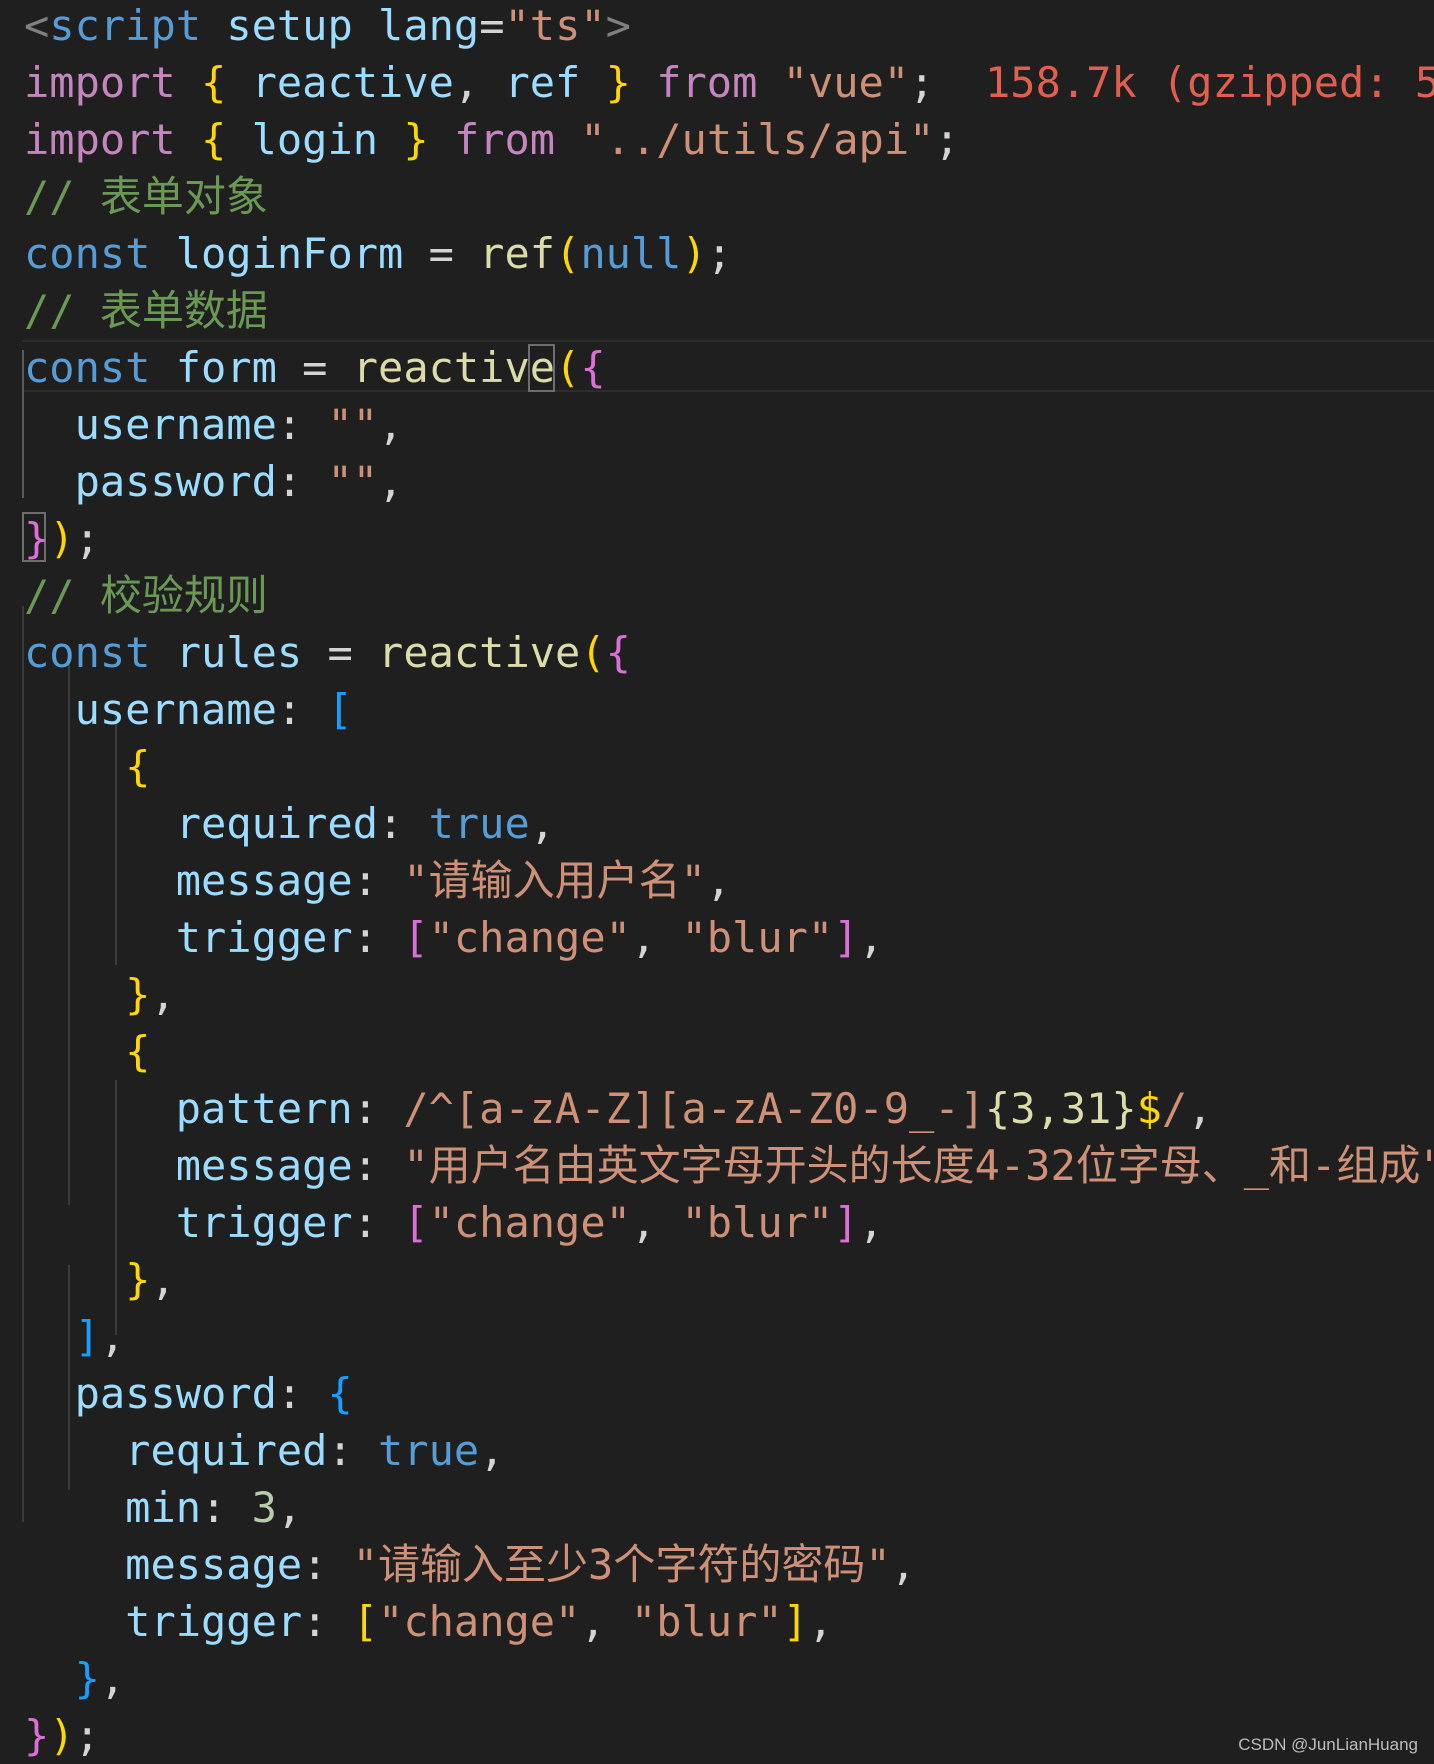 The image size is (1434, 1764). What do you see at coordinates (717, 196) in the screenshot?
I see `code-line: // 表单对象` at bounding box center [717, 196].